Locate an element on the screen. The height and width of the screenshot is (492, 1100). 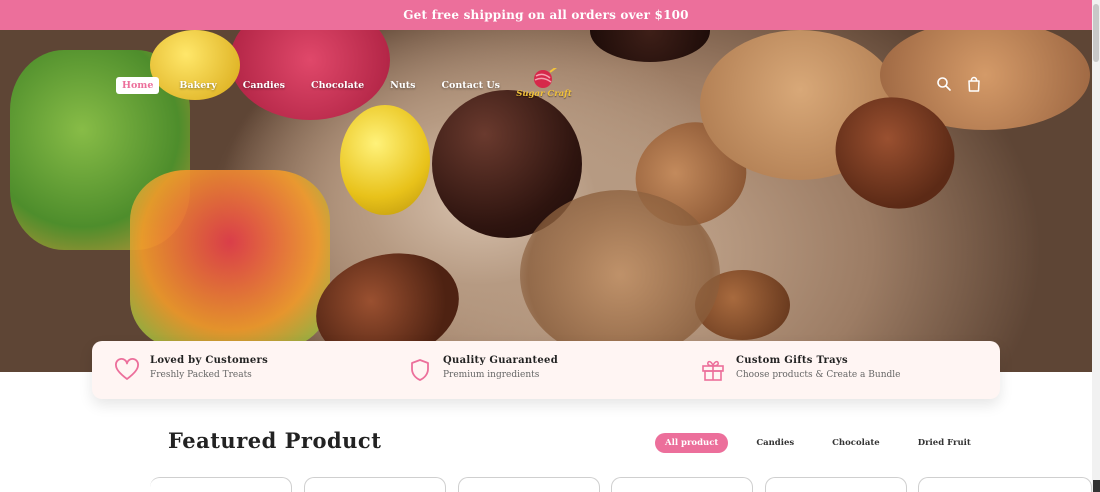
cookie-image is located at coordinates (620, 275).